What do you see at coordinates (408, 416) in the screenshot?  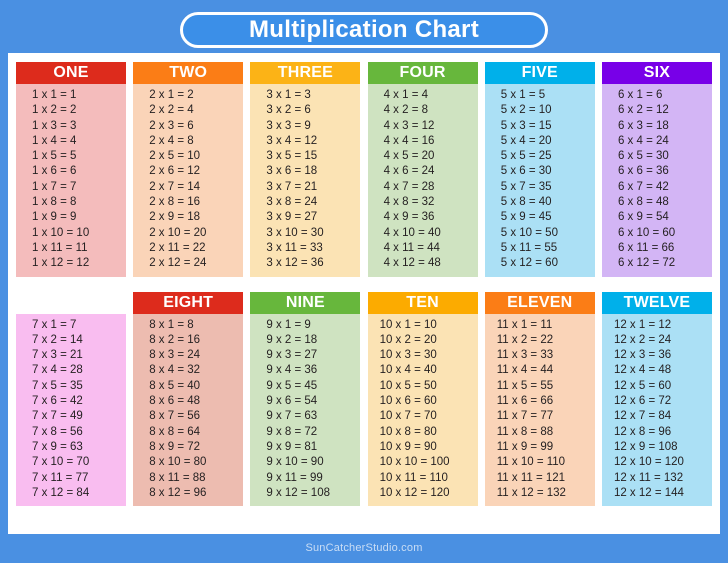 I see `fact-line: 10 x 7 = 70` at bounding box center [408, 416].